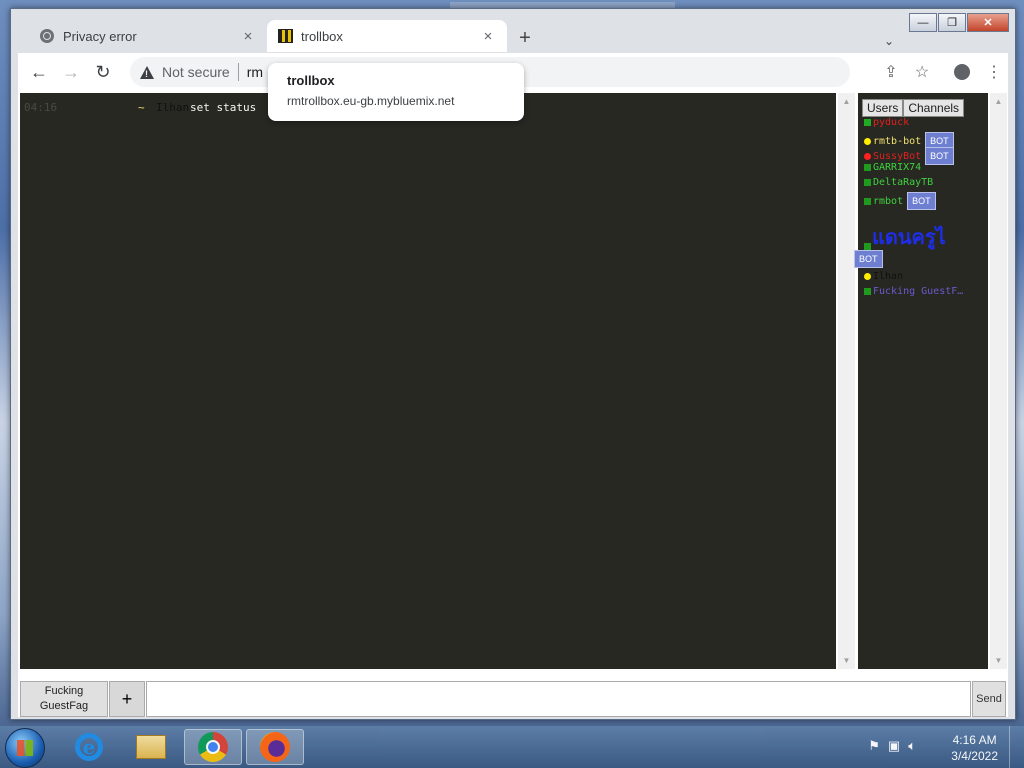 Image resolution: width=1024 pixels, height=768 pixels. I want to click on user-list-item: DeltaRayTB, so click(898, 182).